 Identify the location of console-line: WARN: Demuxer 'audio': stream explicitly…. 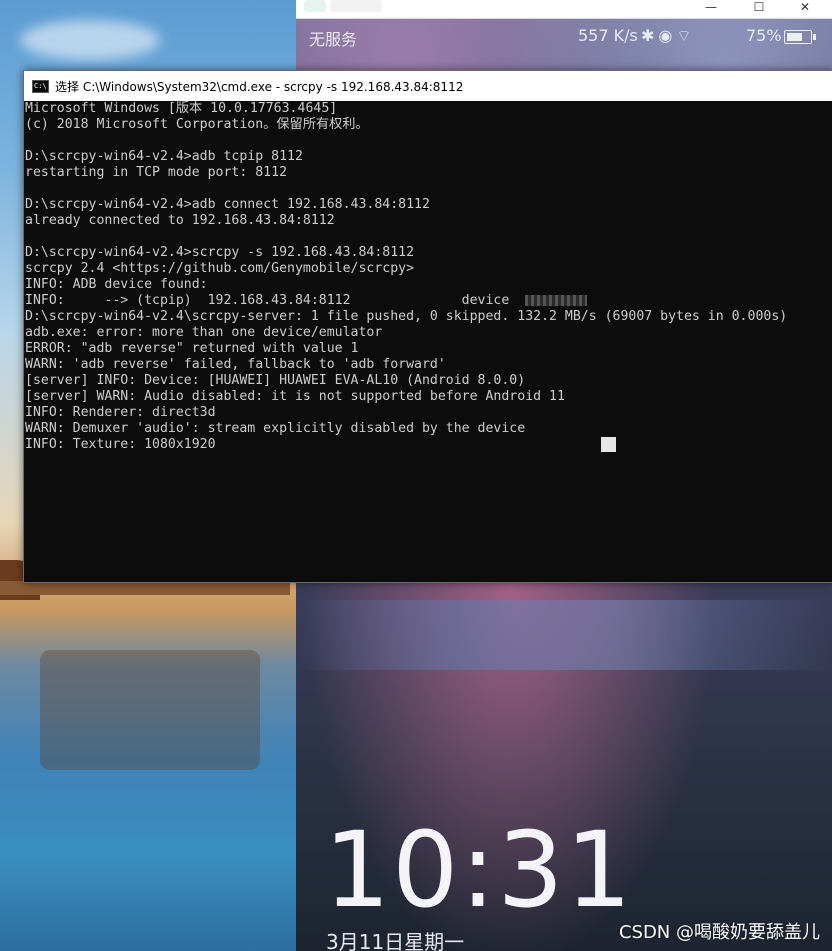
(275, 428).